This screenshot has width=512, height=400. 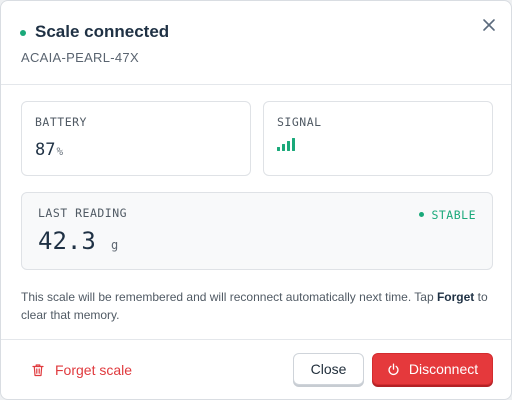 I want to click on signal-bars-icon, so click(x=286, y=144).